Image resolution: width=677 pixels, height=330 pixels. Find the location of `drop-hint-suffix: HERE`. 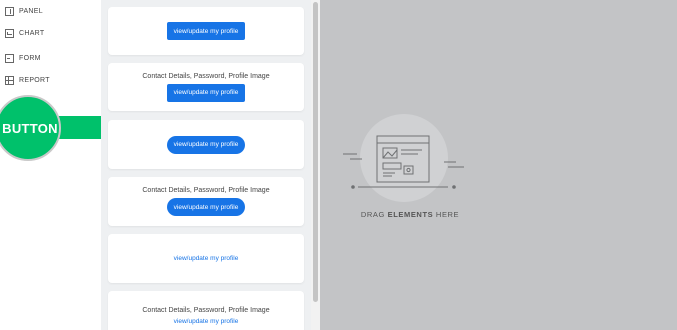

drop-hint-suffix: HERE is located at coordinates (447, 214).